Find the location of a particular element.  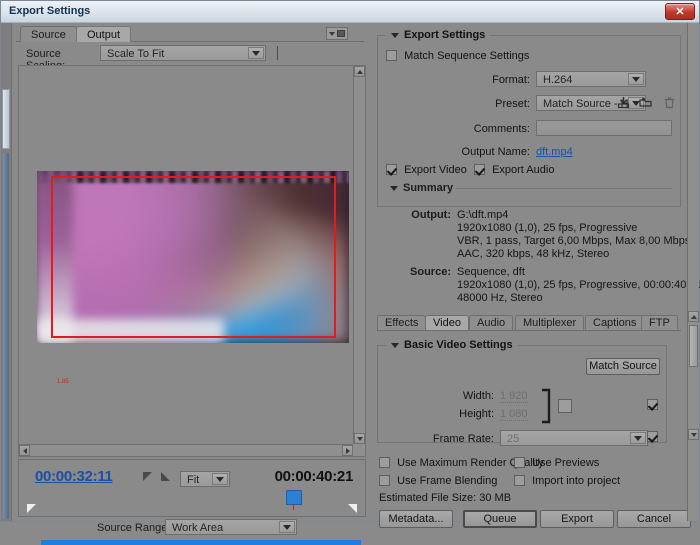

current-timecode: 00:00:32:11 is located at coordinates (74, 476).